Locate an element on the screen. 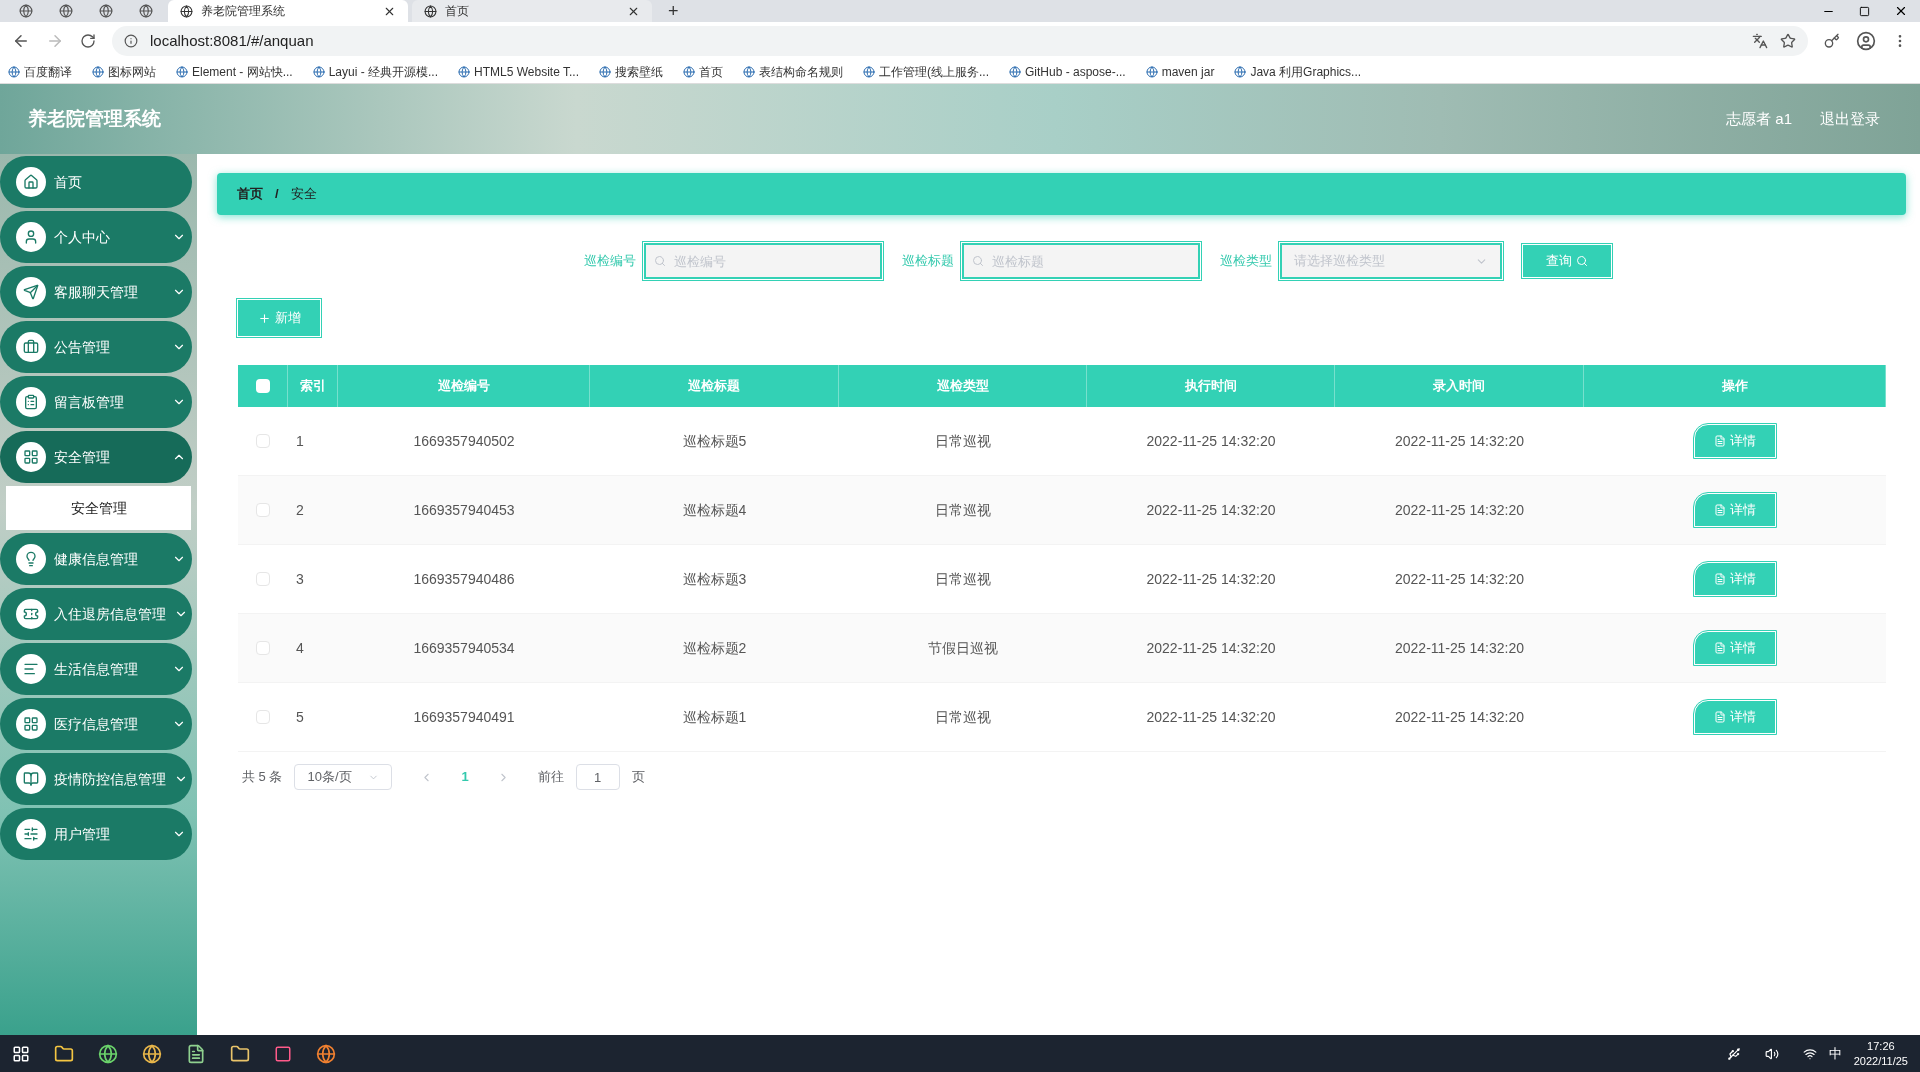 Image resolution: width=1920 pixels, height=1072 pixels. table-cell-text: 巡检标题3 is located at coordinates (714, 579).